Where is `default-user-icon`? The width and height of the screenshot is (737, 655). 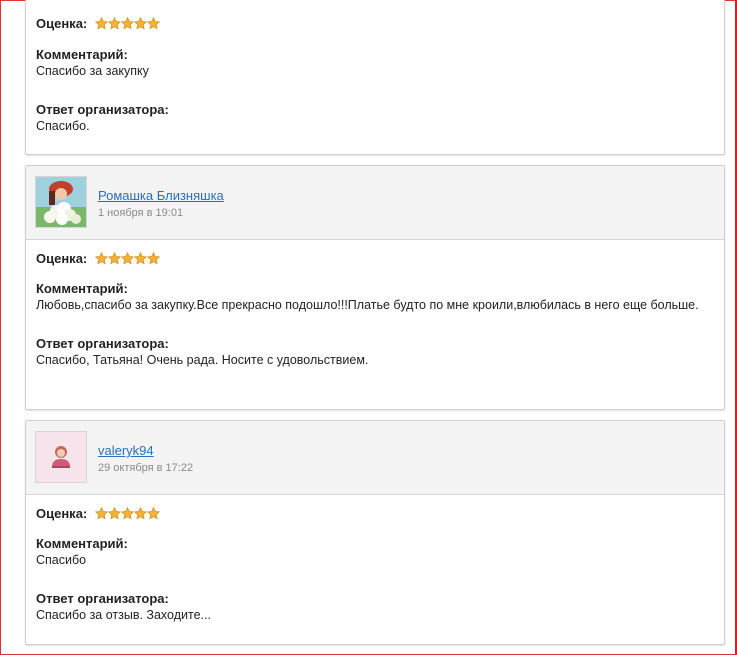
default-user-icon is located at coordinates (61, 457).